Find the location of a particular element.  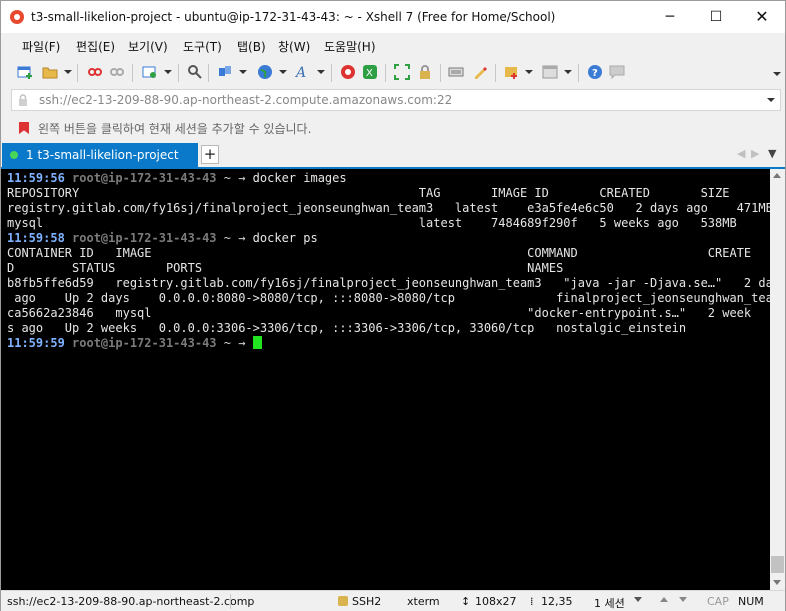

tab-list-icon: ▼ is located at coordinates (772, 153).